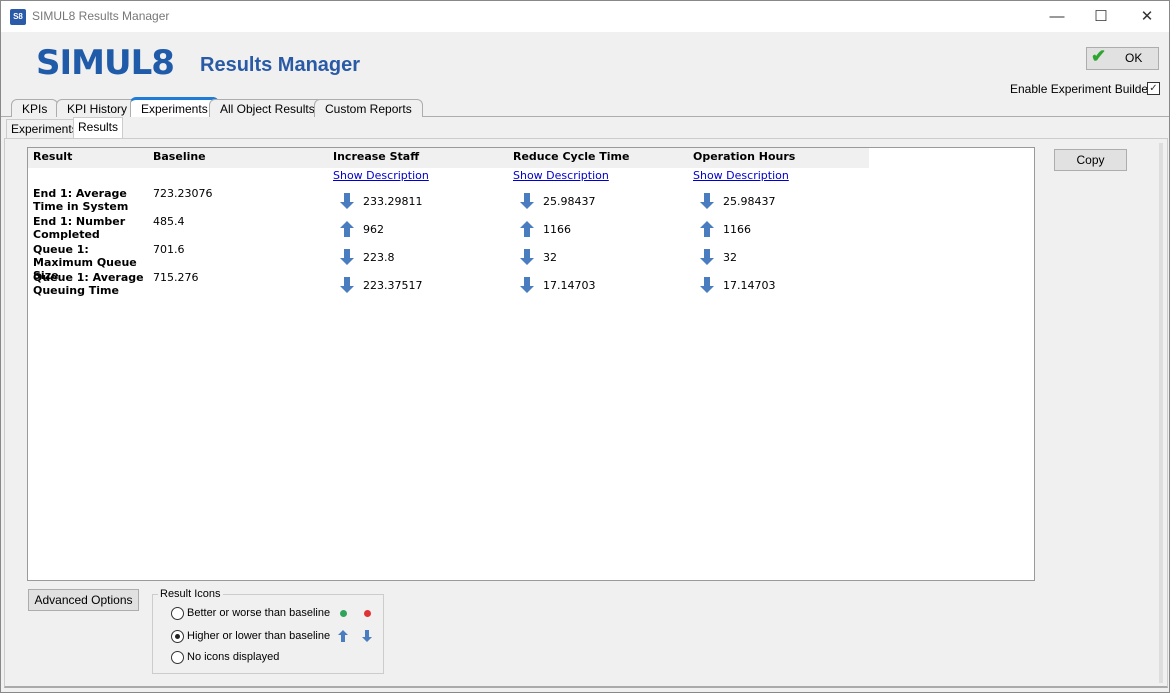  Describe the element at coordinates (280, 65) in the screenshot. I see `page-title: Results Manager` at that location.